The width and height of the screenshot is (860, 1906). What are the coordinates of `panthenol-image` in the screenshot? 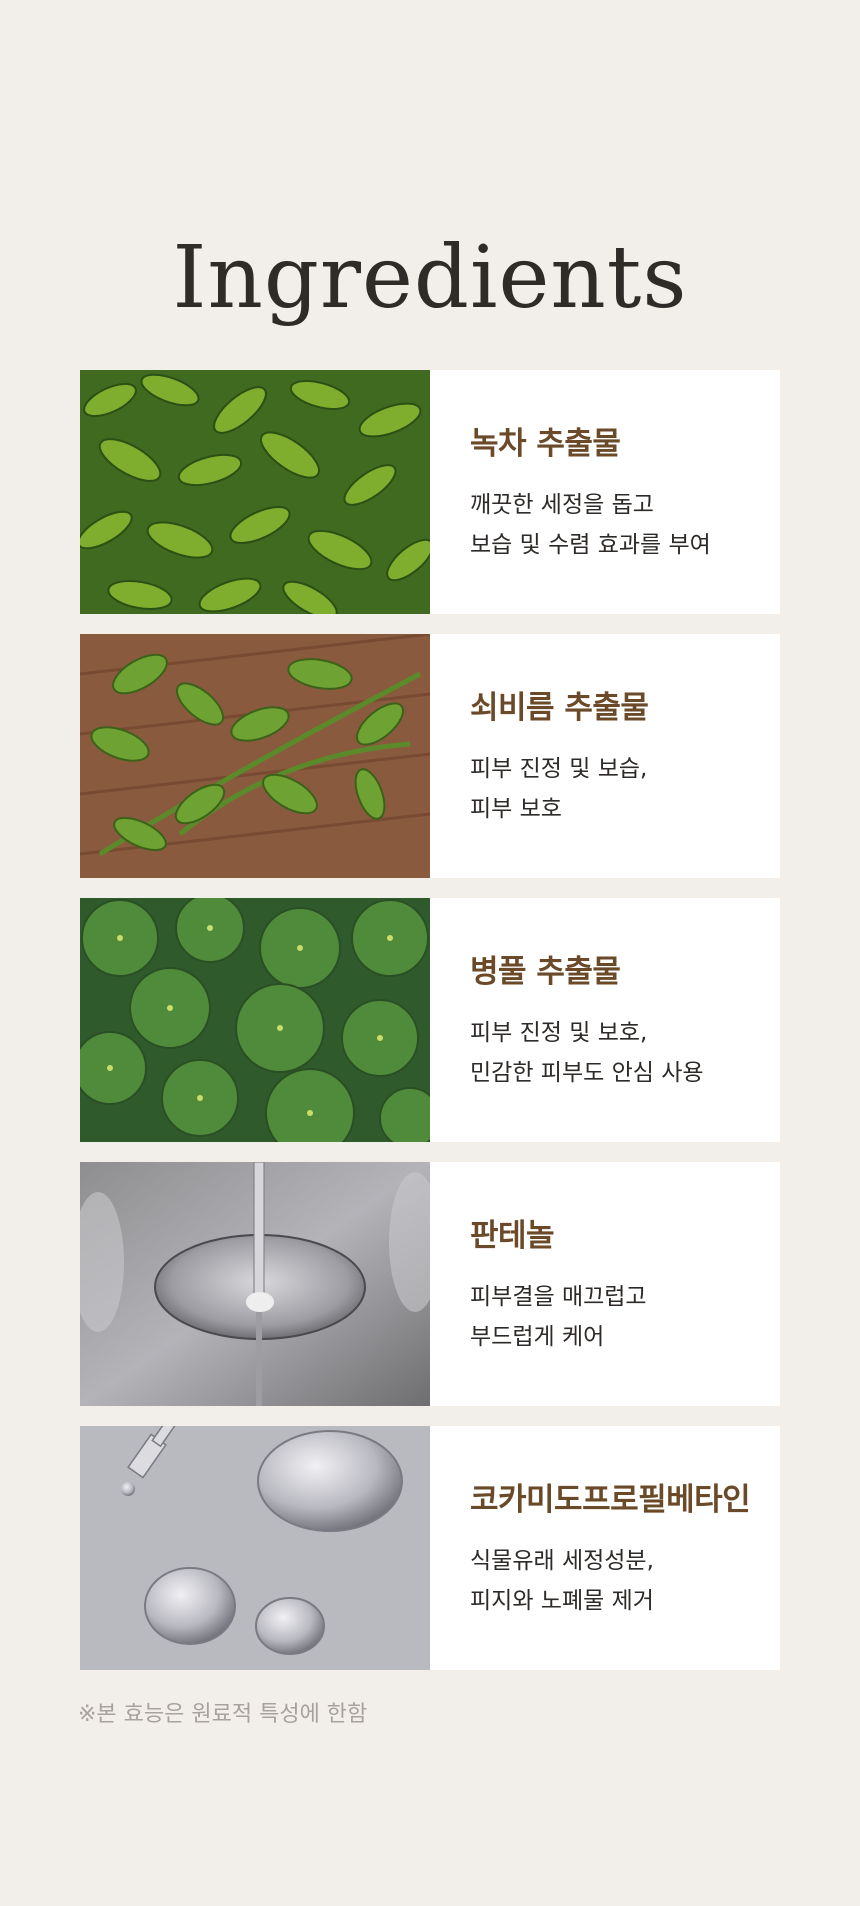 It's located at (255, 1284).